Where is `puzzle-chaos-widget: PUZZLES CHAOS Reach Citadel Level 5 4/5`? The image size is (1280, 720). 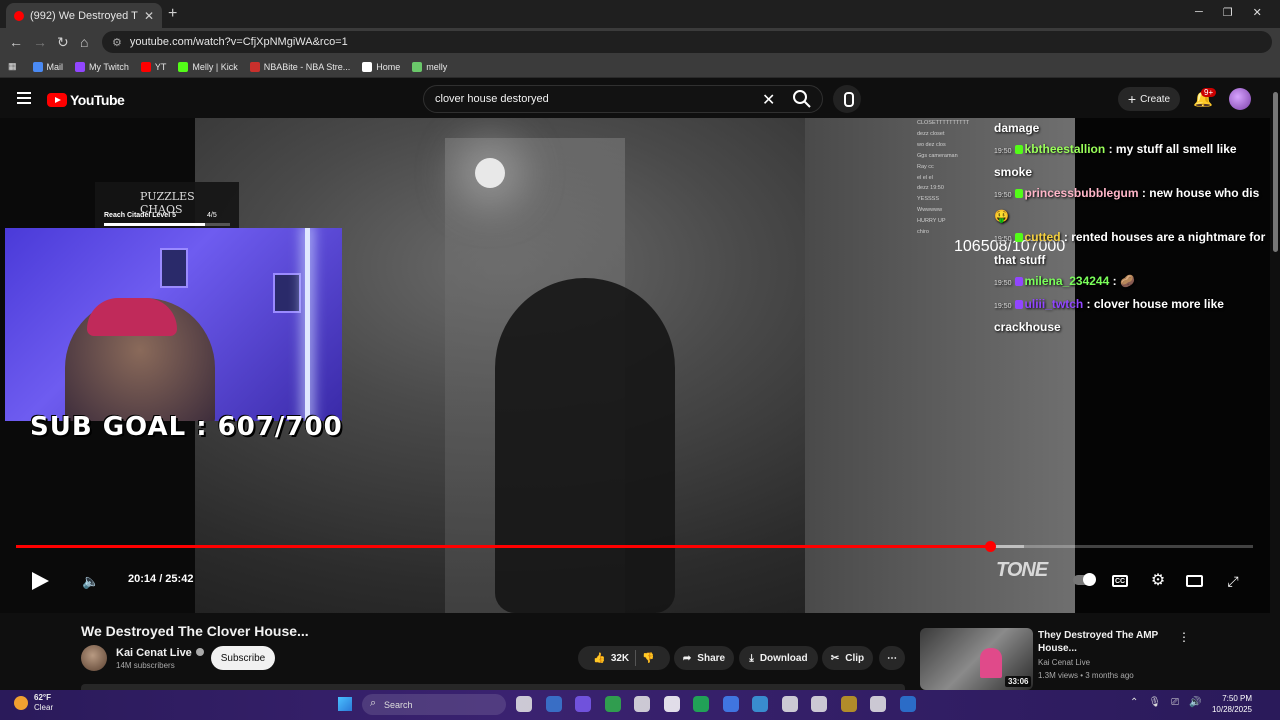 puzzle-chaos-widget: PUZZLES CHAOS Reach Citadel Level 5 4/5 is located at coordinates (167, 207).